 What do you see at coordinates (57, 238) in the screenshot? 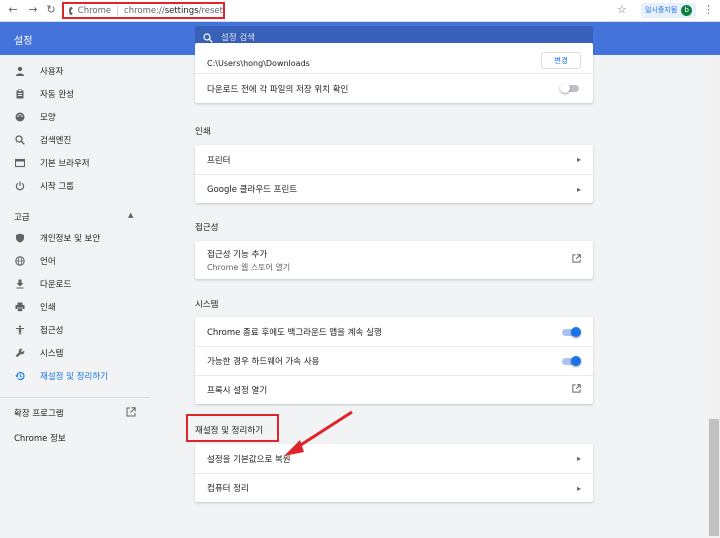
I see `sidebar-item-privacy: 개인정보 및 보안` at bounding box center [57, 238].